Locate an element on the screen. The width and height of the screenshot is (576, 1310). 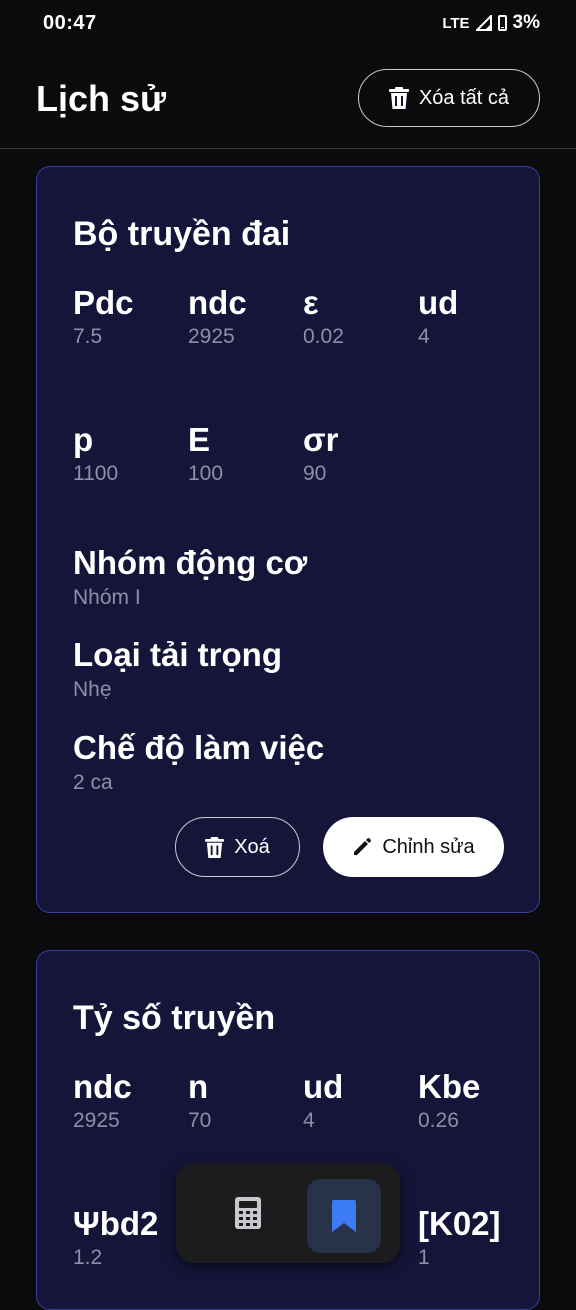
battery-level: 3% is located at coordinates (526, 22).